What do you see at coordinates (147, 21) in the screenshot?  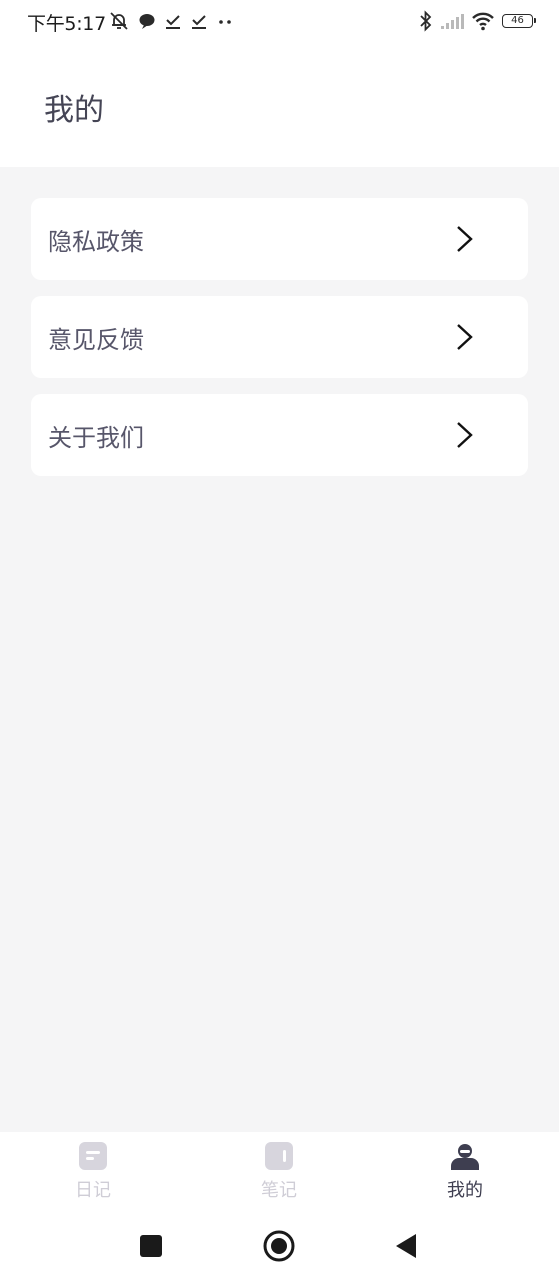 I see `chat-bubble-icon` at bounding box center [147, 21].